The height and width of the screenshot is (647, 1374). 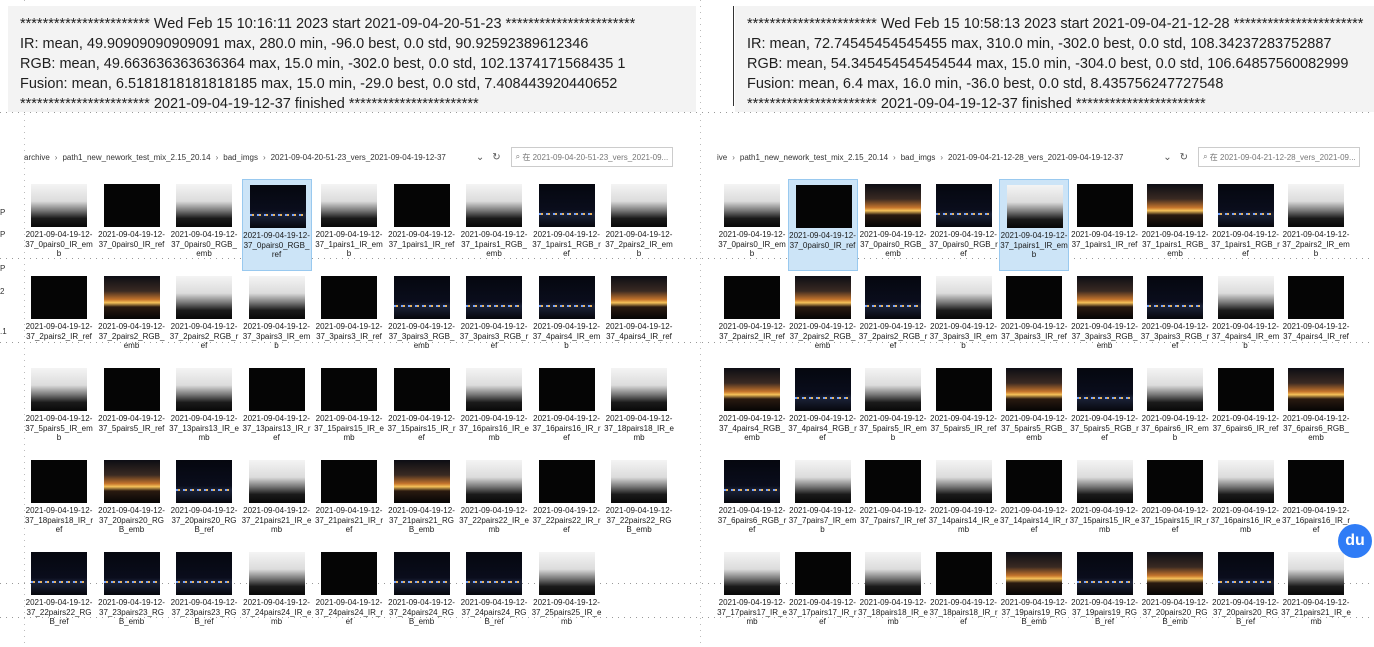 What do you see at coordinates (1355, 541) in the screenshot?
I see `baidu-assistant-button: du` at bounding box center [1355, 541].